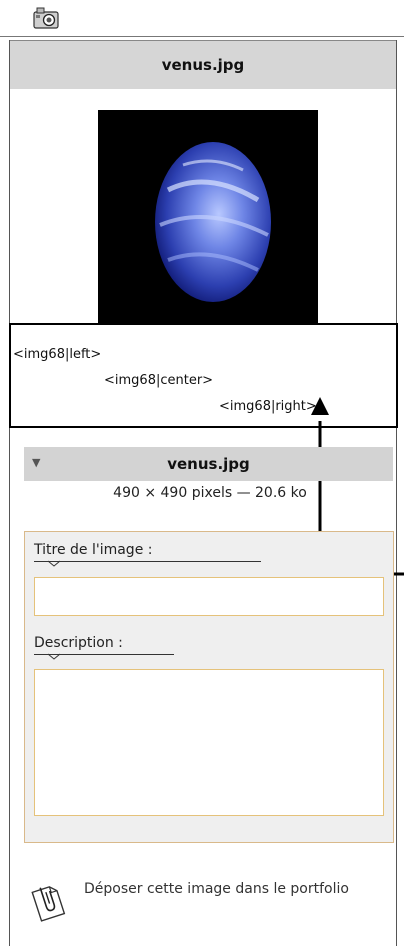  I want to click on title-label: Titre de l'image :, so click(93, 550).